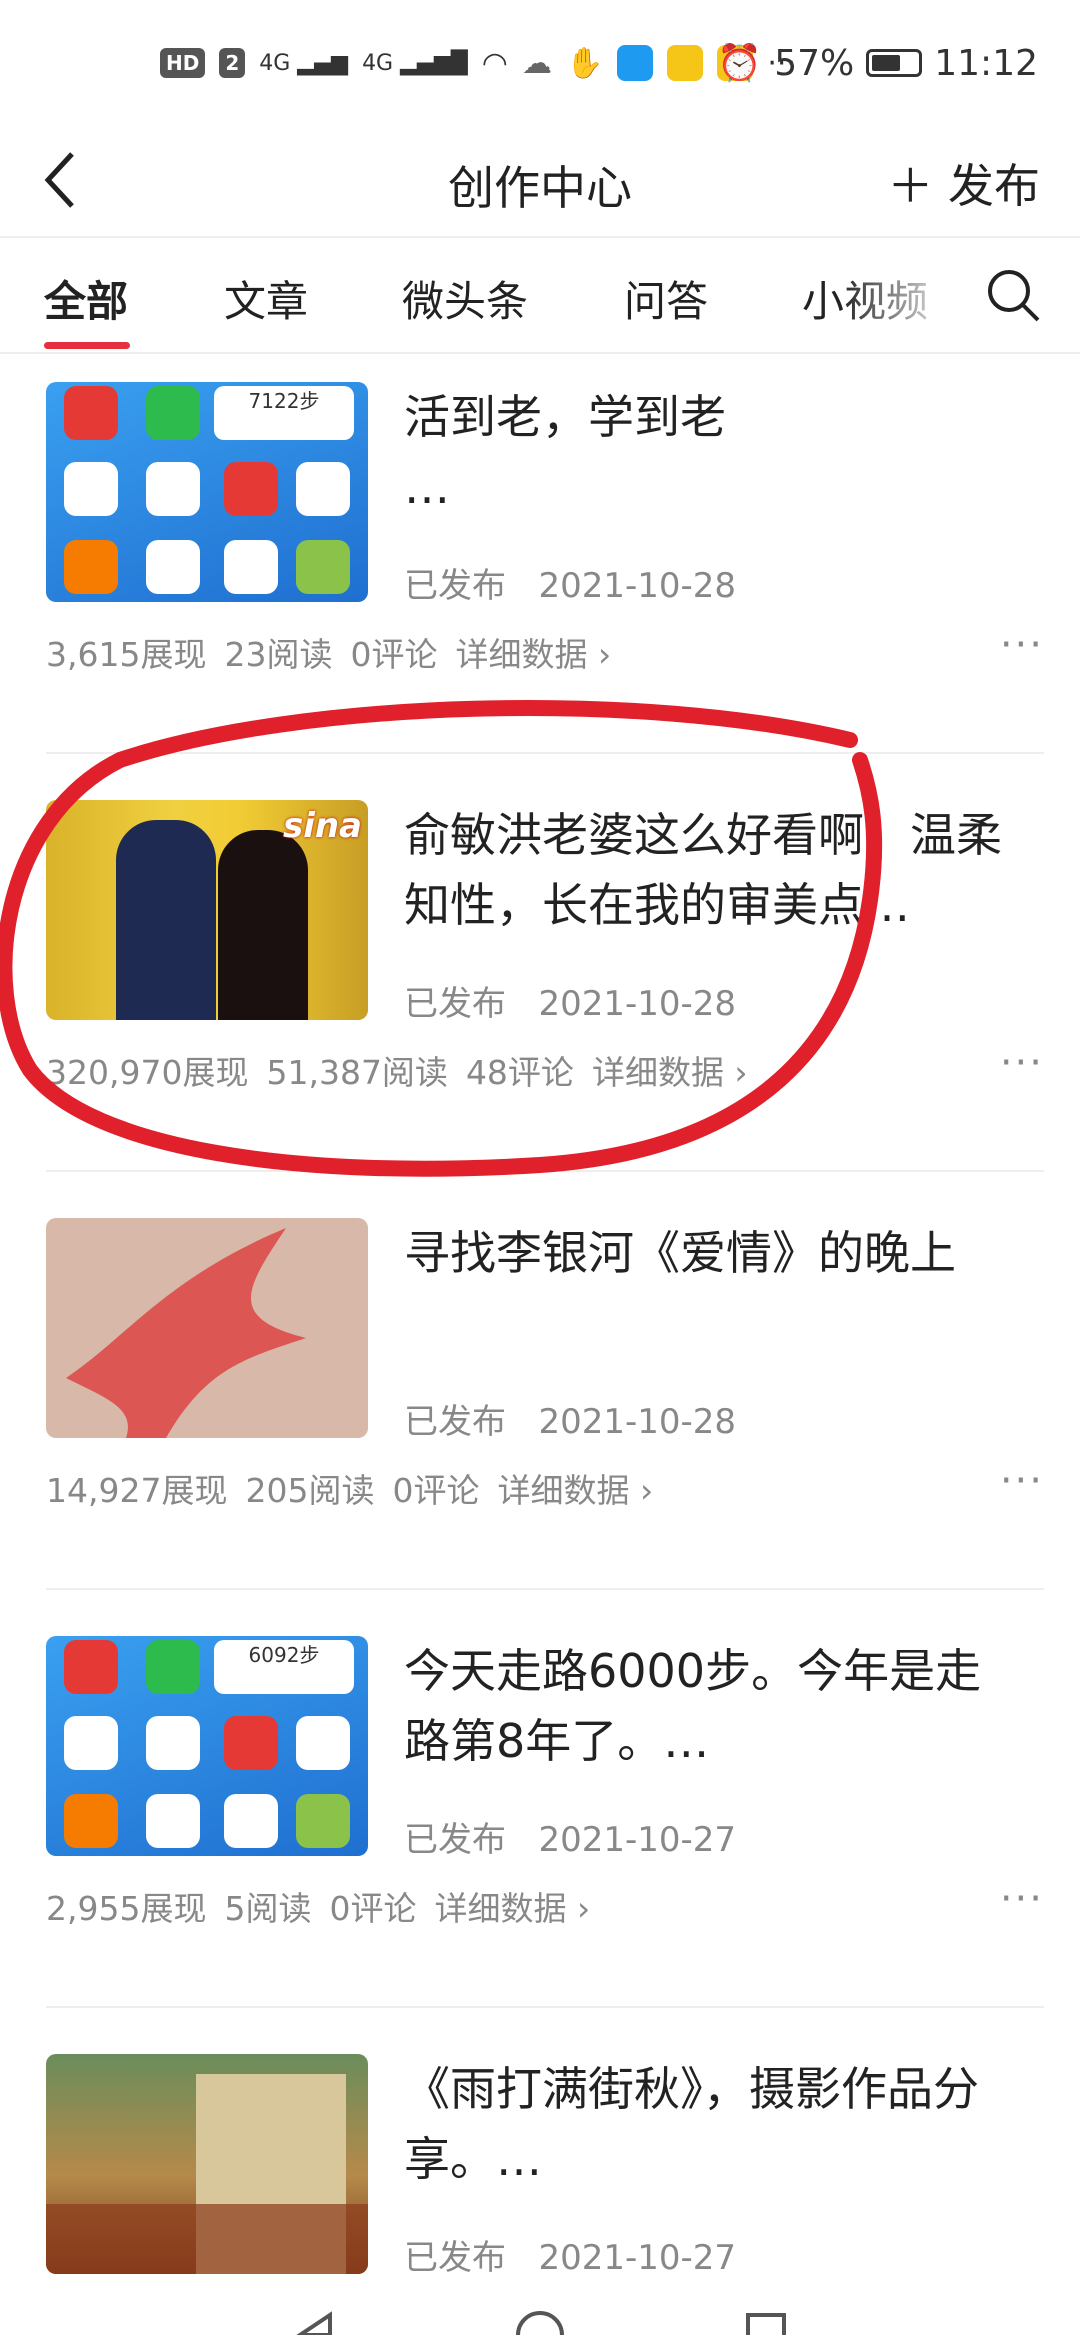 Image resolution: width=1080 pixels, height=2339 pixels. Describe the element at coordinates (207, 1746) in the screenshot. I see `article-thumbnail: 6092步` at that location.